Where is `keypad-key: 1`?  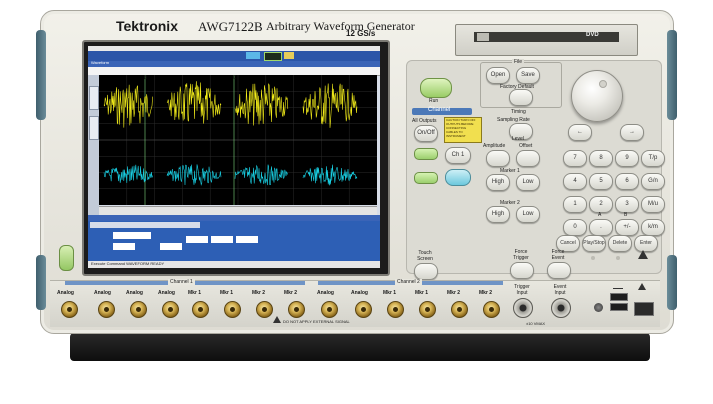 keypad-key: 1 is located at coordinates (575, 204).